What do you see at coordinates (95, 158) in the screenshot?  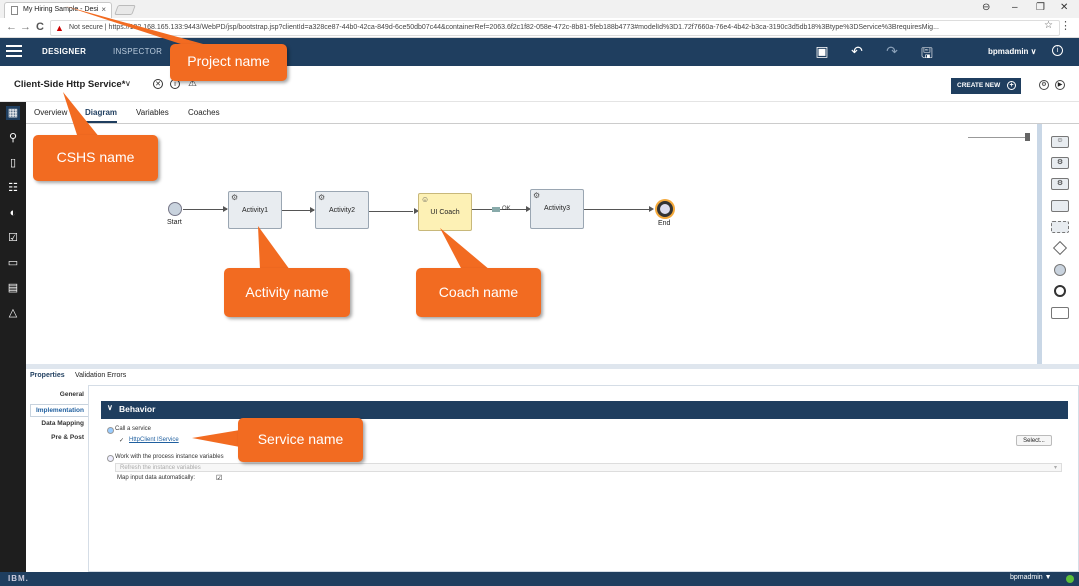 I see `callout-cshs-name: CSHS name` at bounding box center [95, 158].